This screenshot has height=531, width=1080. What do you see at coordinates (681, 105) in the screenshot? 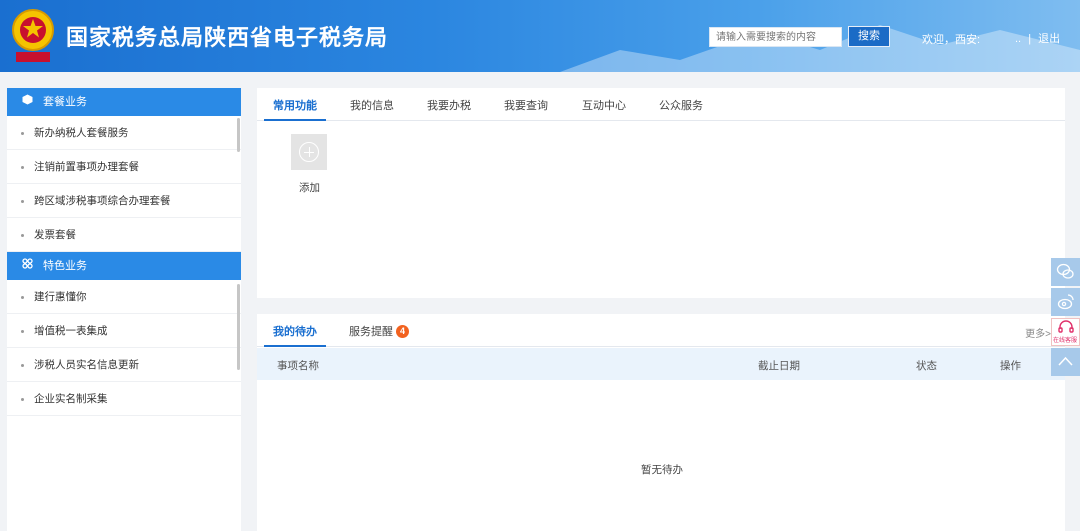
I see `tab-public-service: 公众服务` at bounding box center [681, 105].